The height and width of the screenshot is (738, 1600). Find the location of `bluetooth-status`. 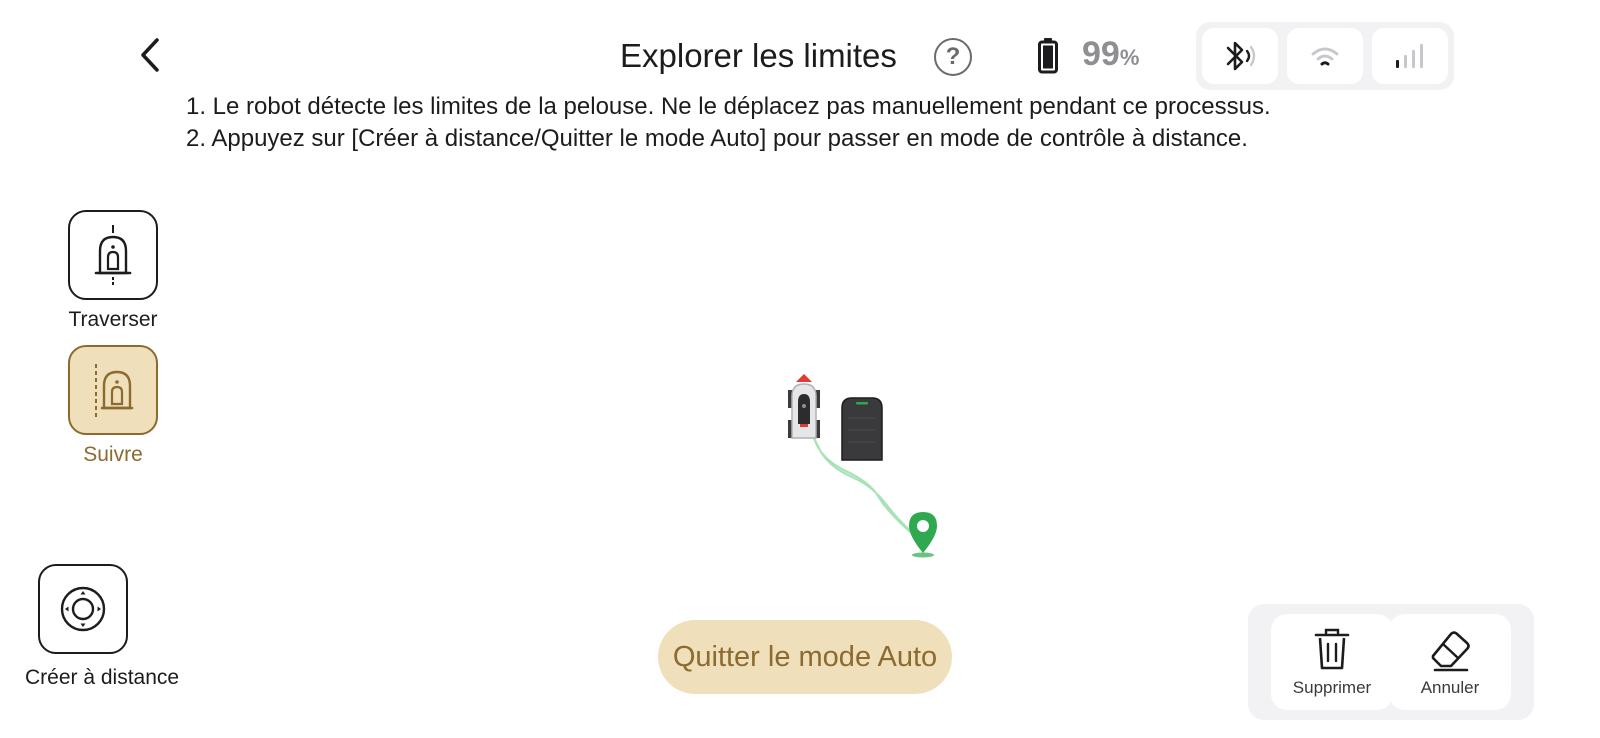

bluetooth-status is located at coordinates (1240, 56).